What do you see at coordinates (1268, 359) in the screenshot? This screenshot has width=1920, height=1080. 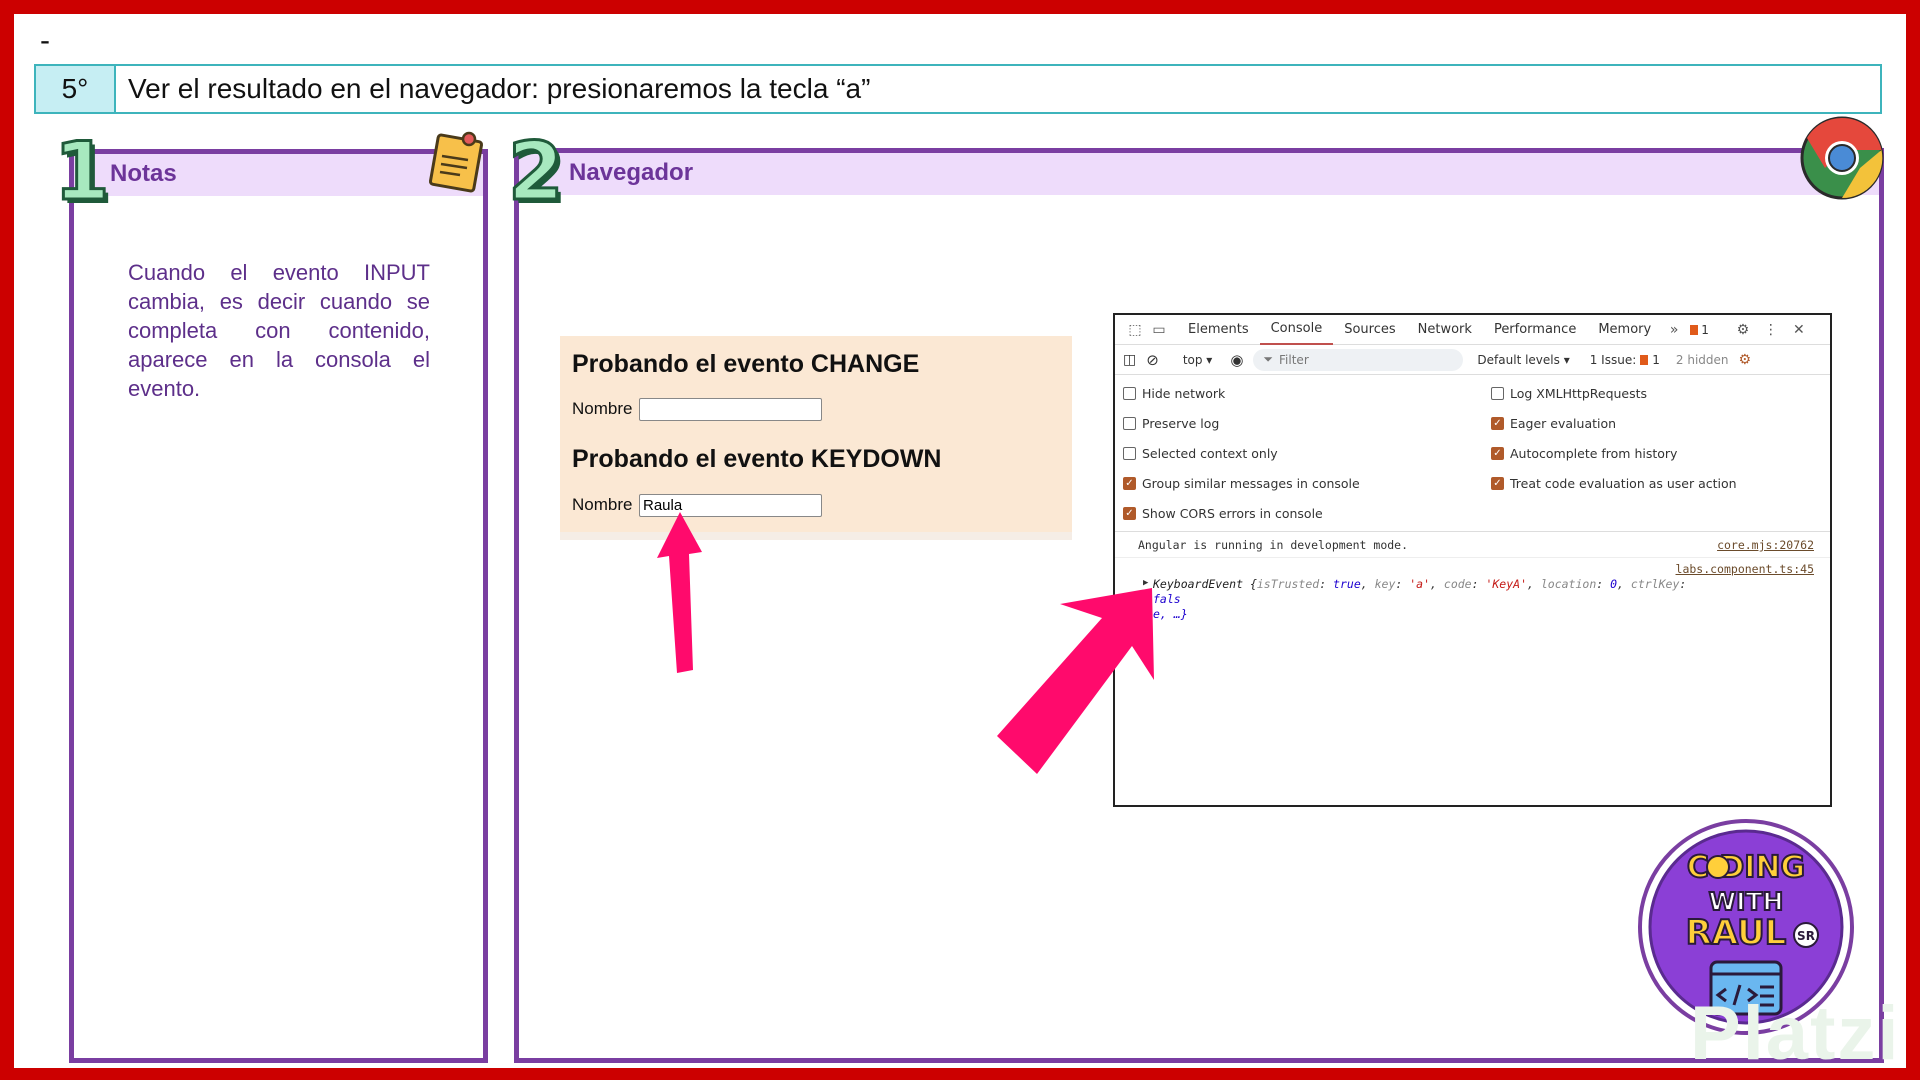 I see `filter-funnel-icon: ⏷` at bounding box center [1268, 359].